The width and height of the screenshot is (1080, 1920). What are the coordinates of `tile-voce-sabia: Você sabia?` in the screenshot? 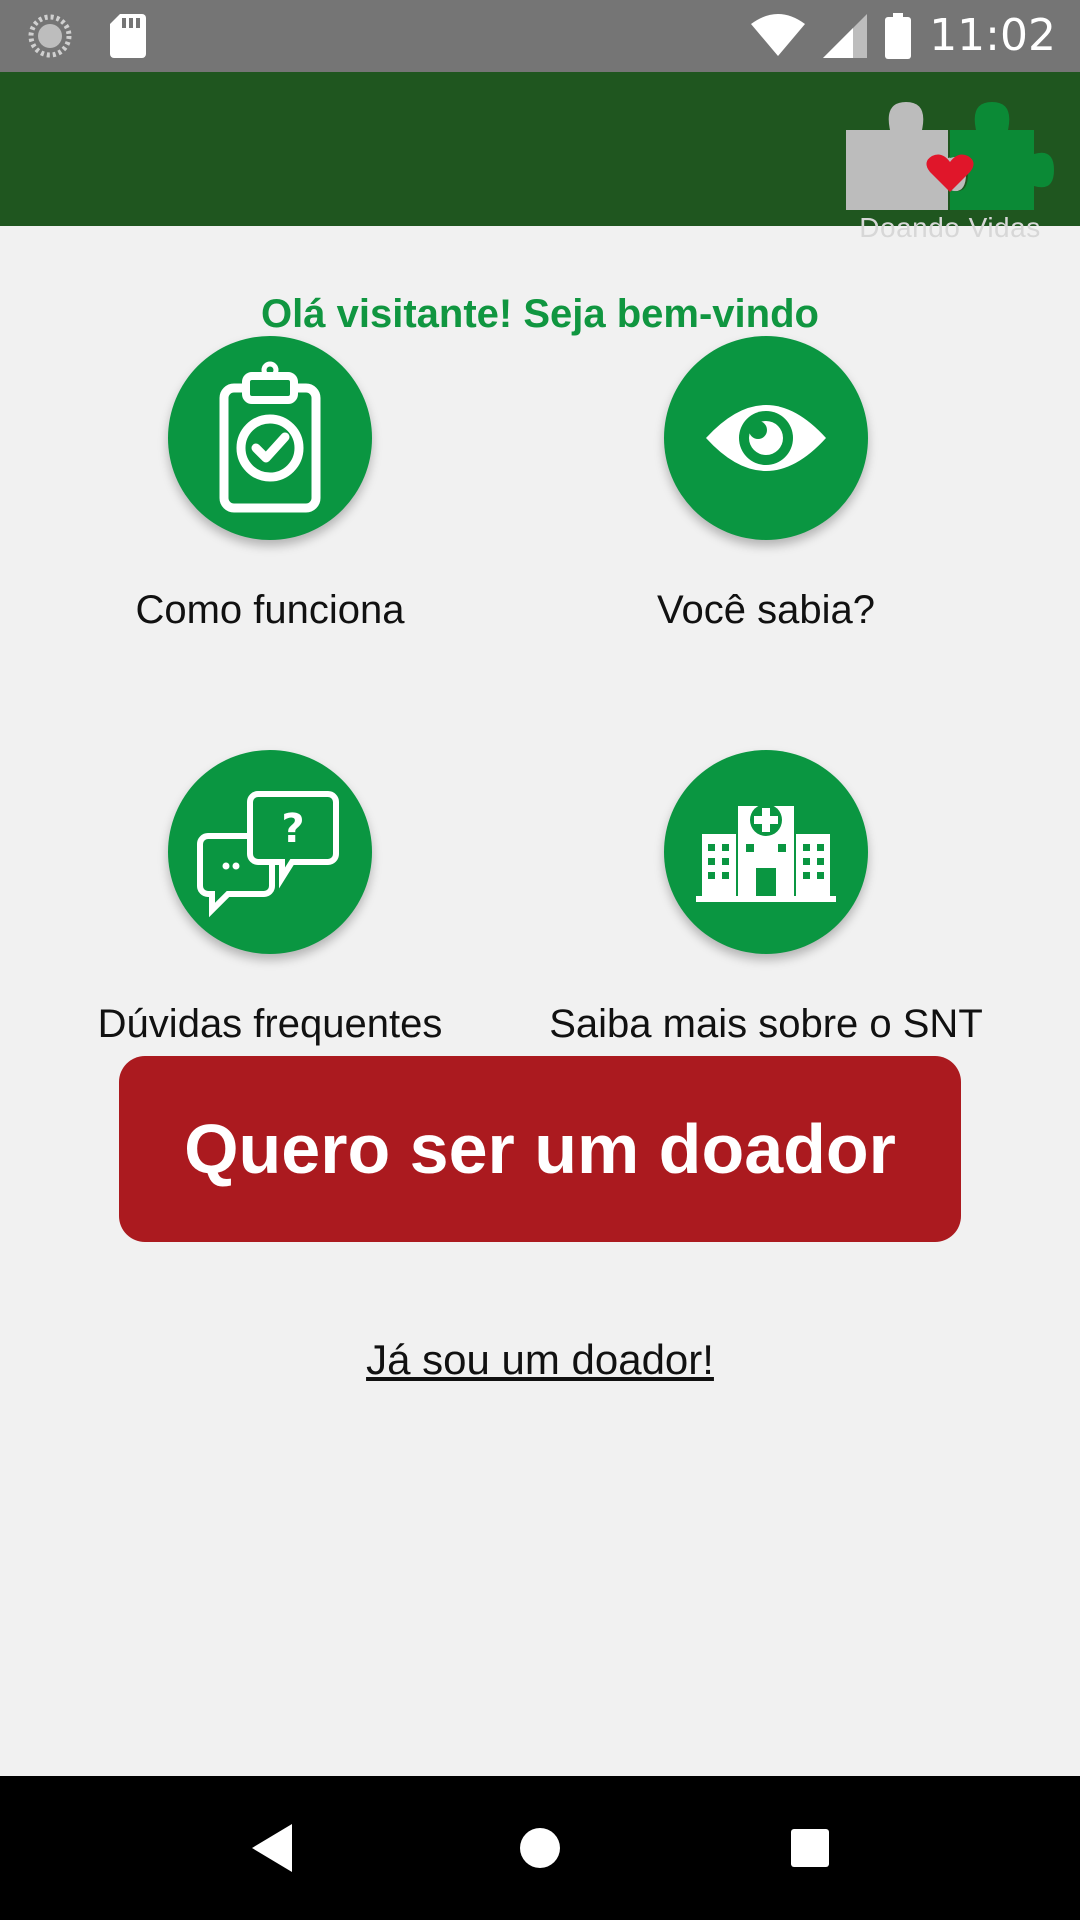 It's located at (766, 484).